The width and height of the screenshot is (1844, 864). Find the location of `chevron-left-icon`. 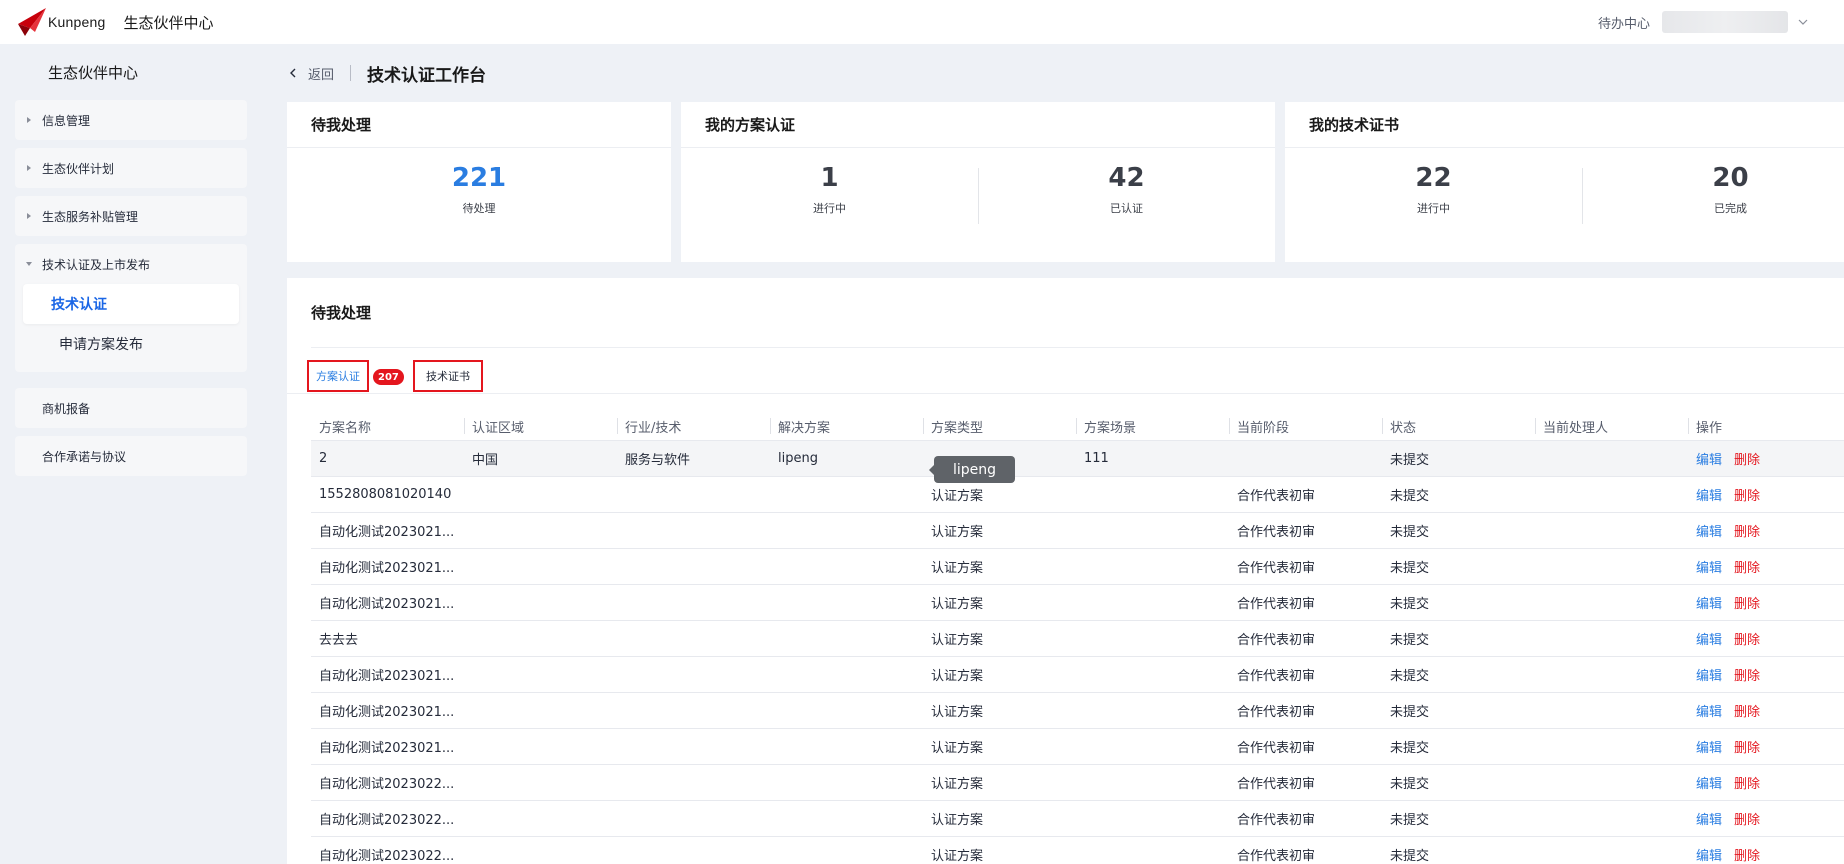

chevron-left-icon is located at coordinates (293, 73).